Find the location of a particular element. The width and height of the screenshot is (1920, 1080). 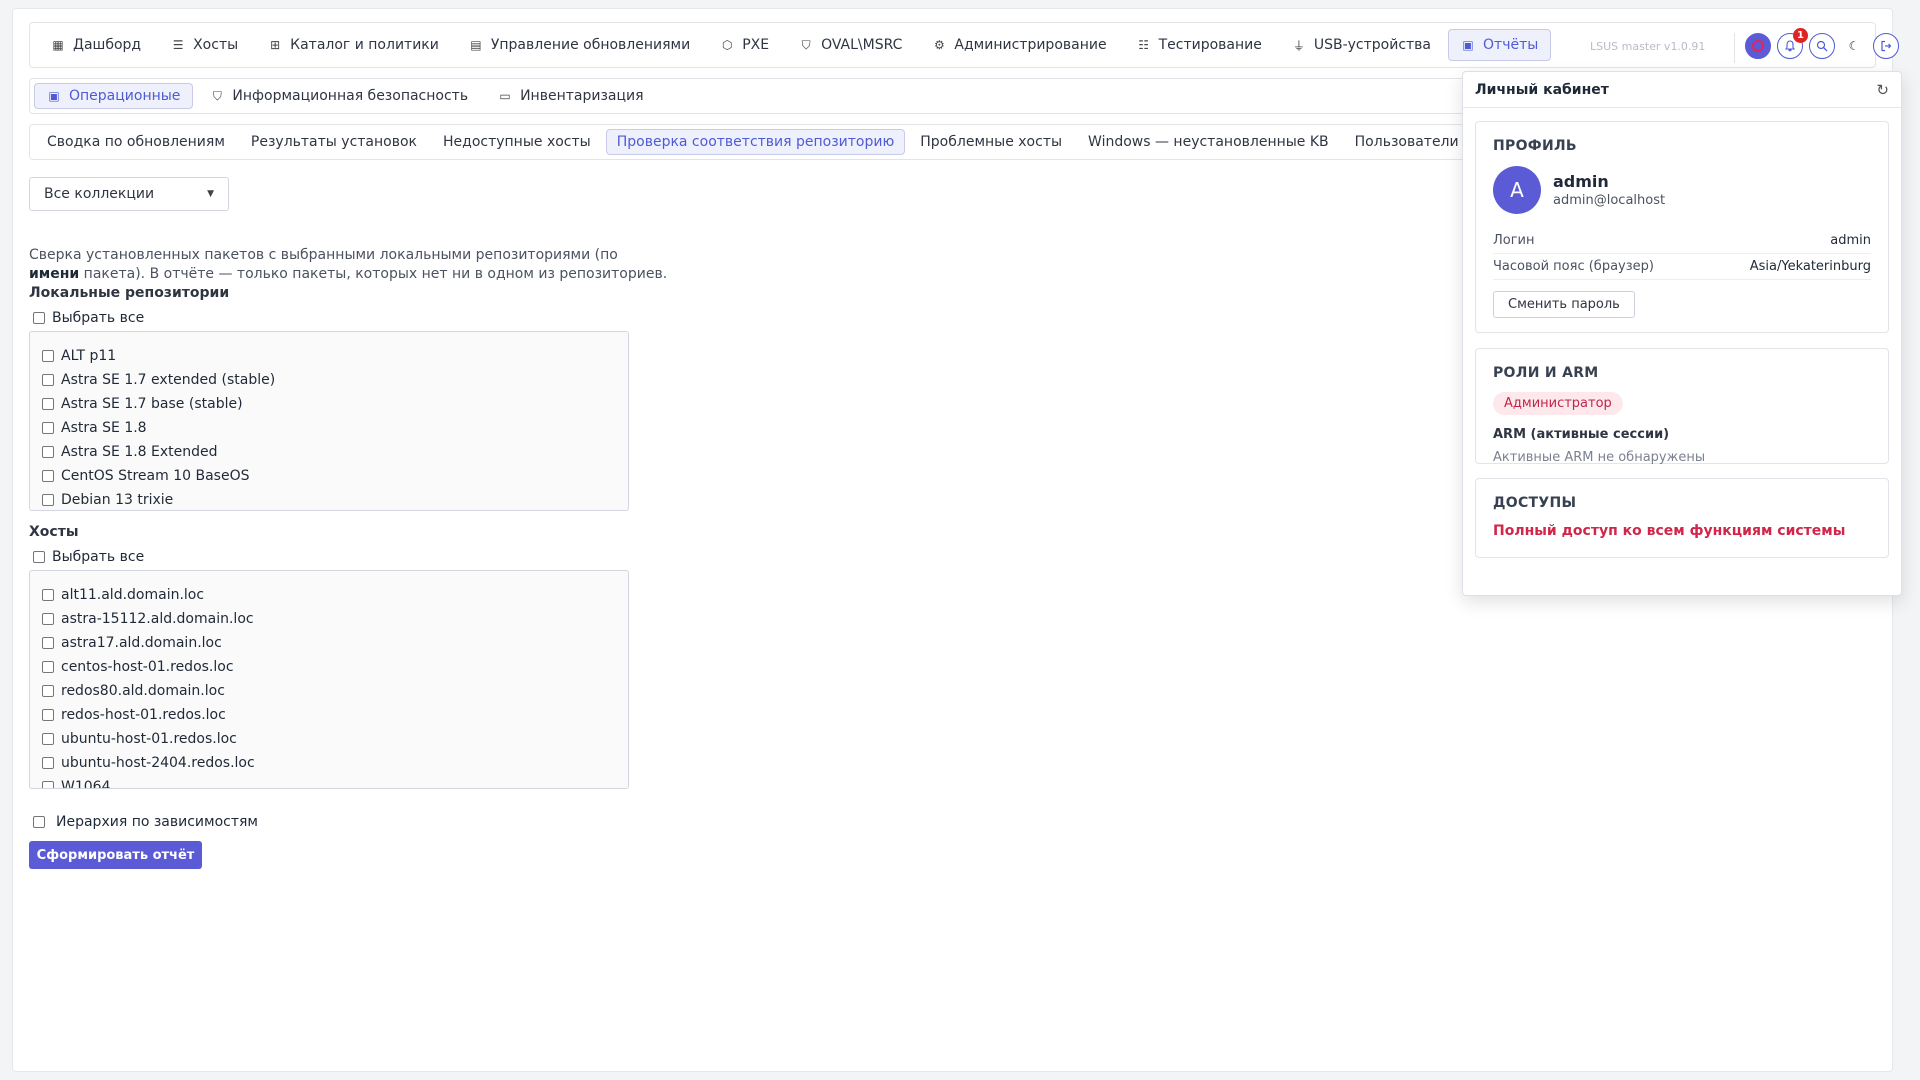

repo-label: ALT p11 is located at coordinates (89, 356).